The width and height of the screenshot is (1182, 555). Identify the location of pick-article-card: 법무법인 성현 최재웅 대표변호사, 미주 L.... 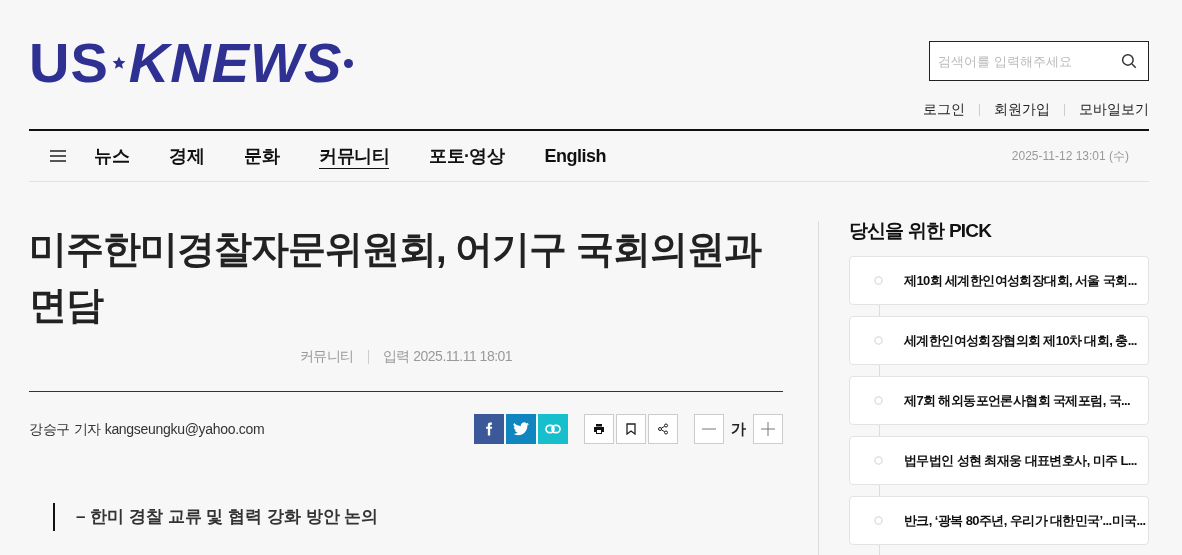
(999, 460).